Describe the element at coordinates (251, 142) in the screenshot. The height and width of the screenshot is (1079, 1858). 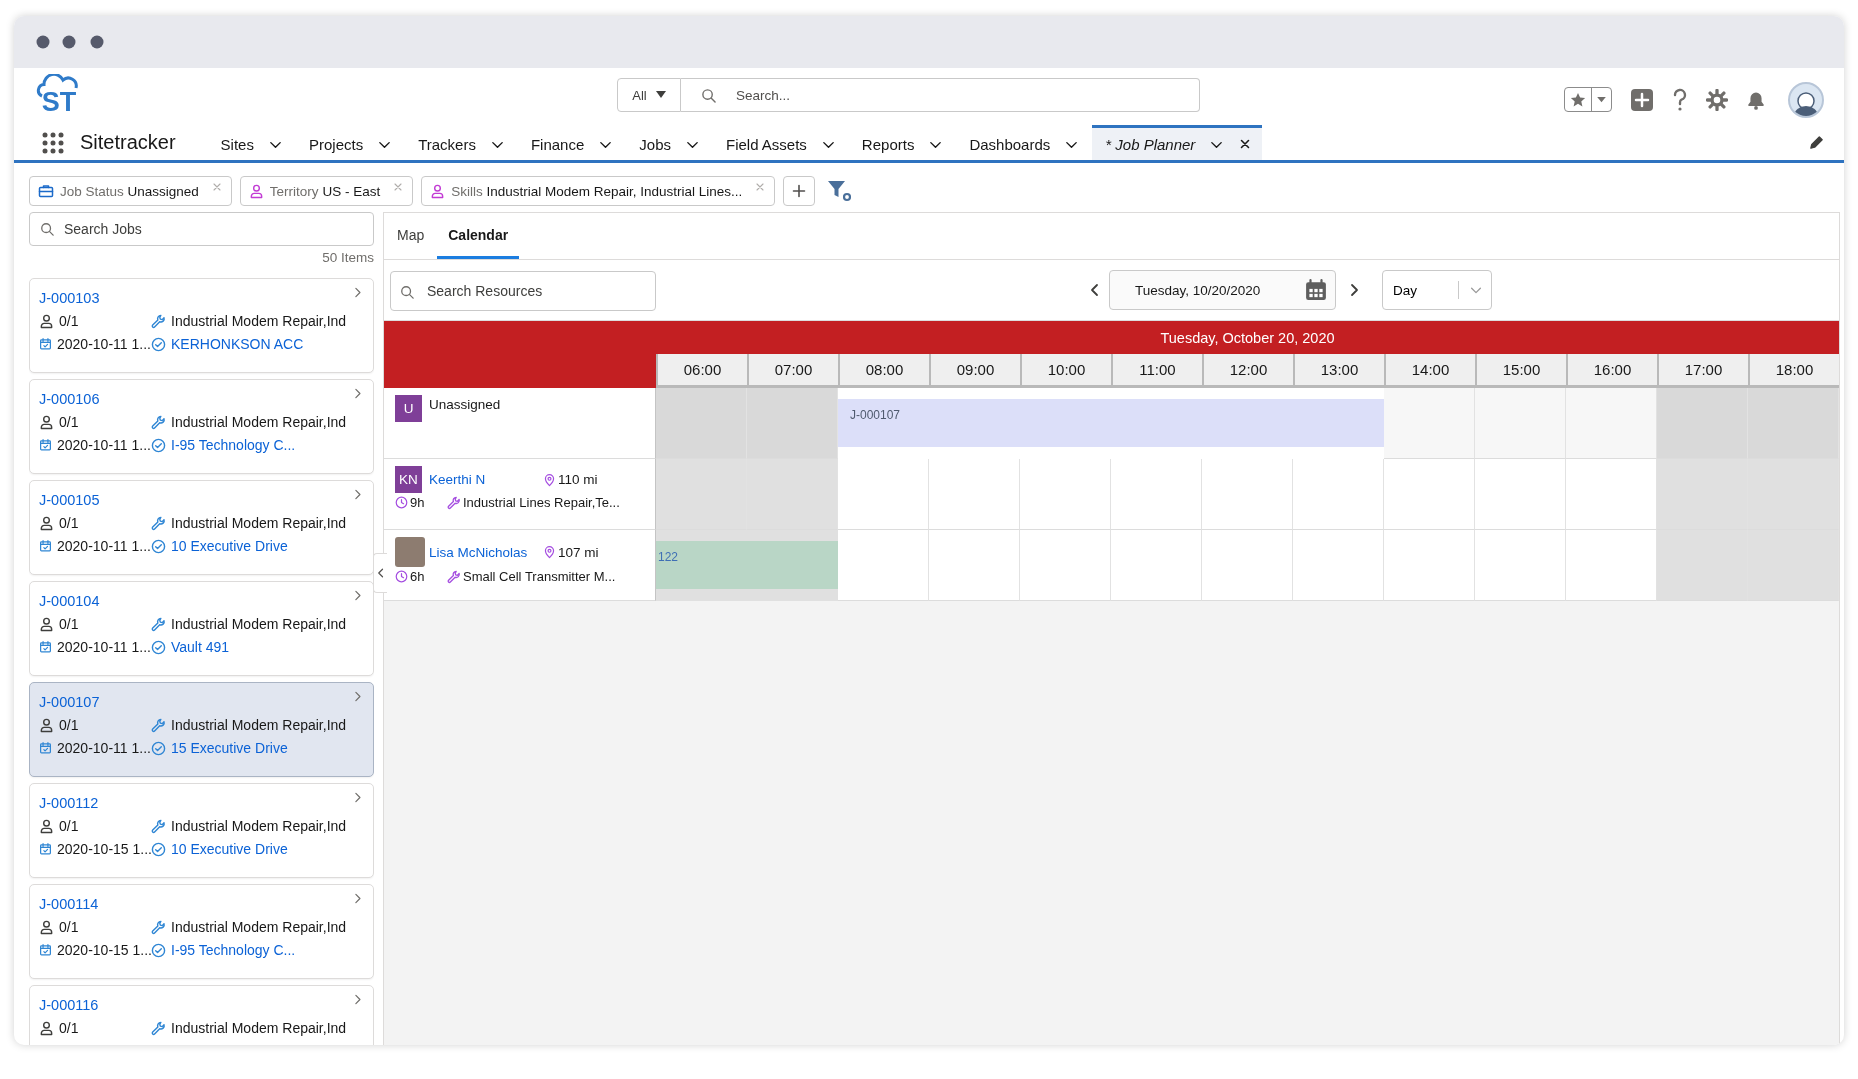
I see `nav-tab: Sites` at that location.